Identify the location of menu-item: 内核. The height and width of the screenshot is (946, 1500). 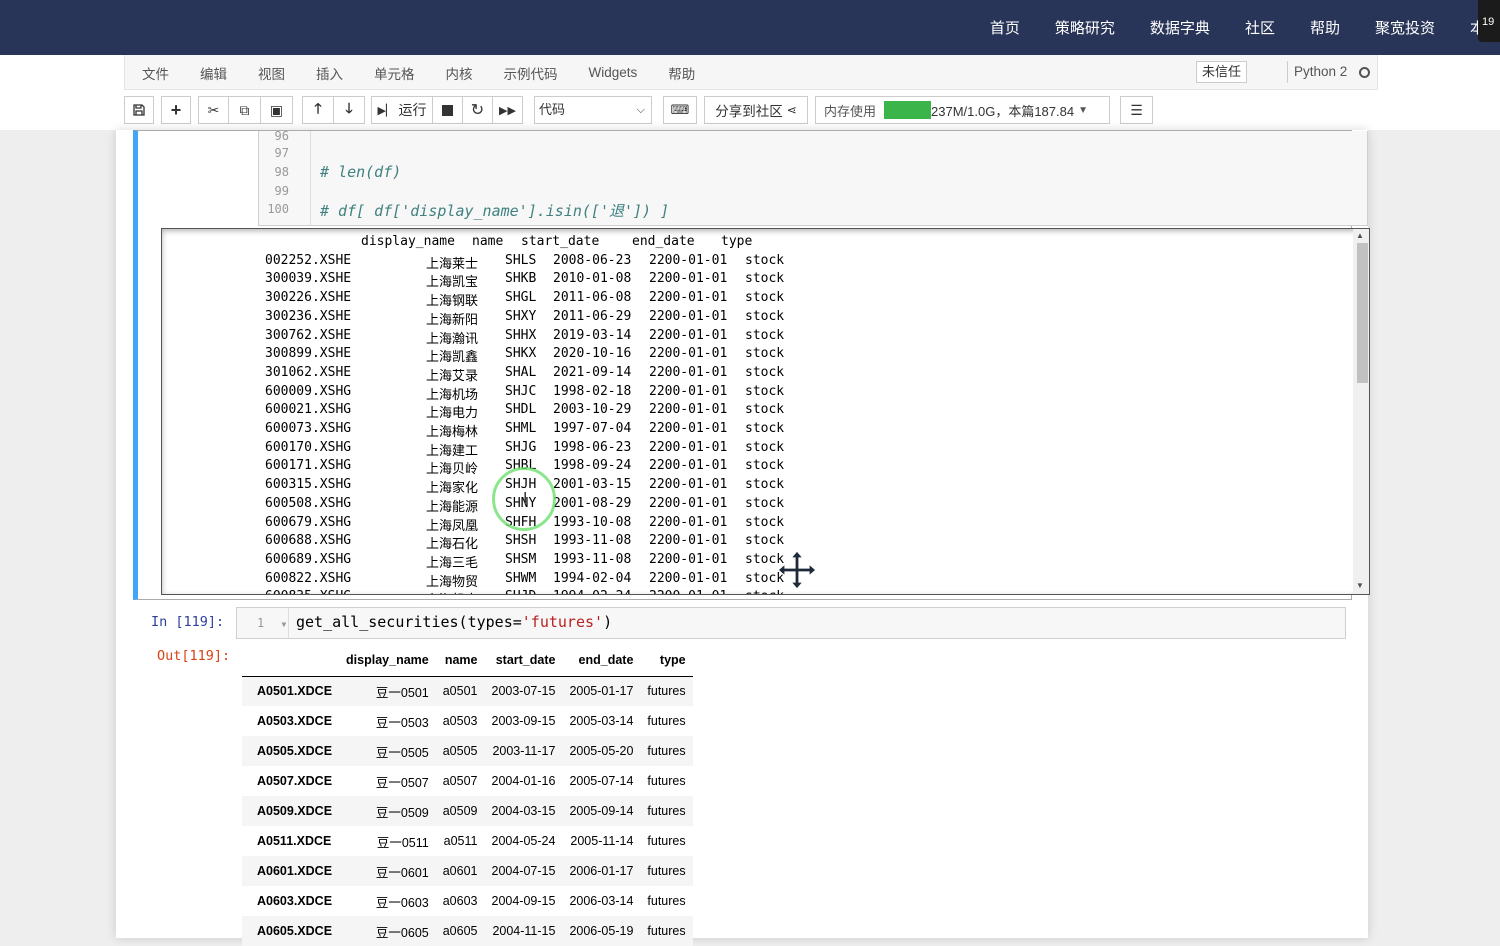
(459, 73).